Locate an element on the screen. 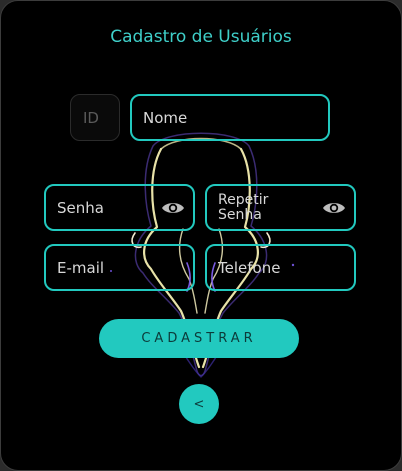 The height and width of the screenshot is (471, 402). name-placeholder: Nome is located at coordinates (165, 117).